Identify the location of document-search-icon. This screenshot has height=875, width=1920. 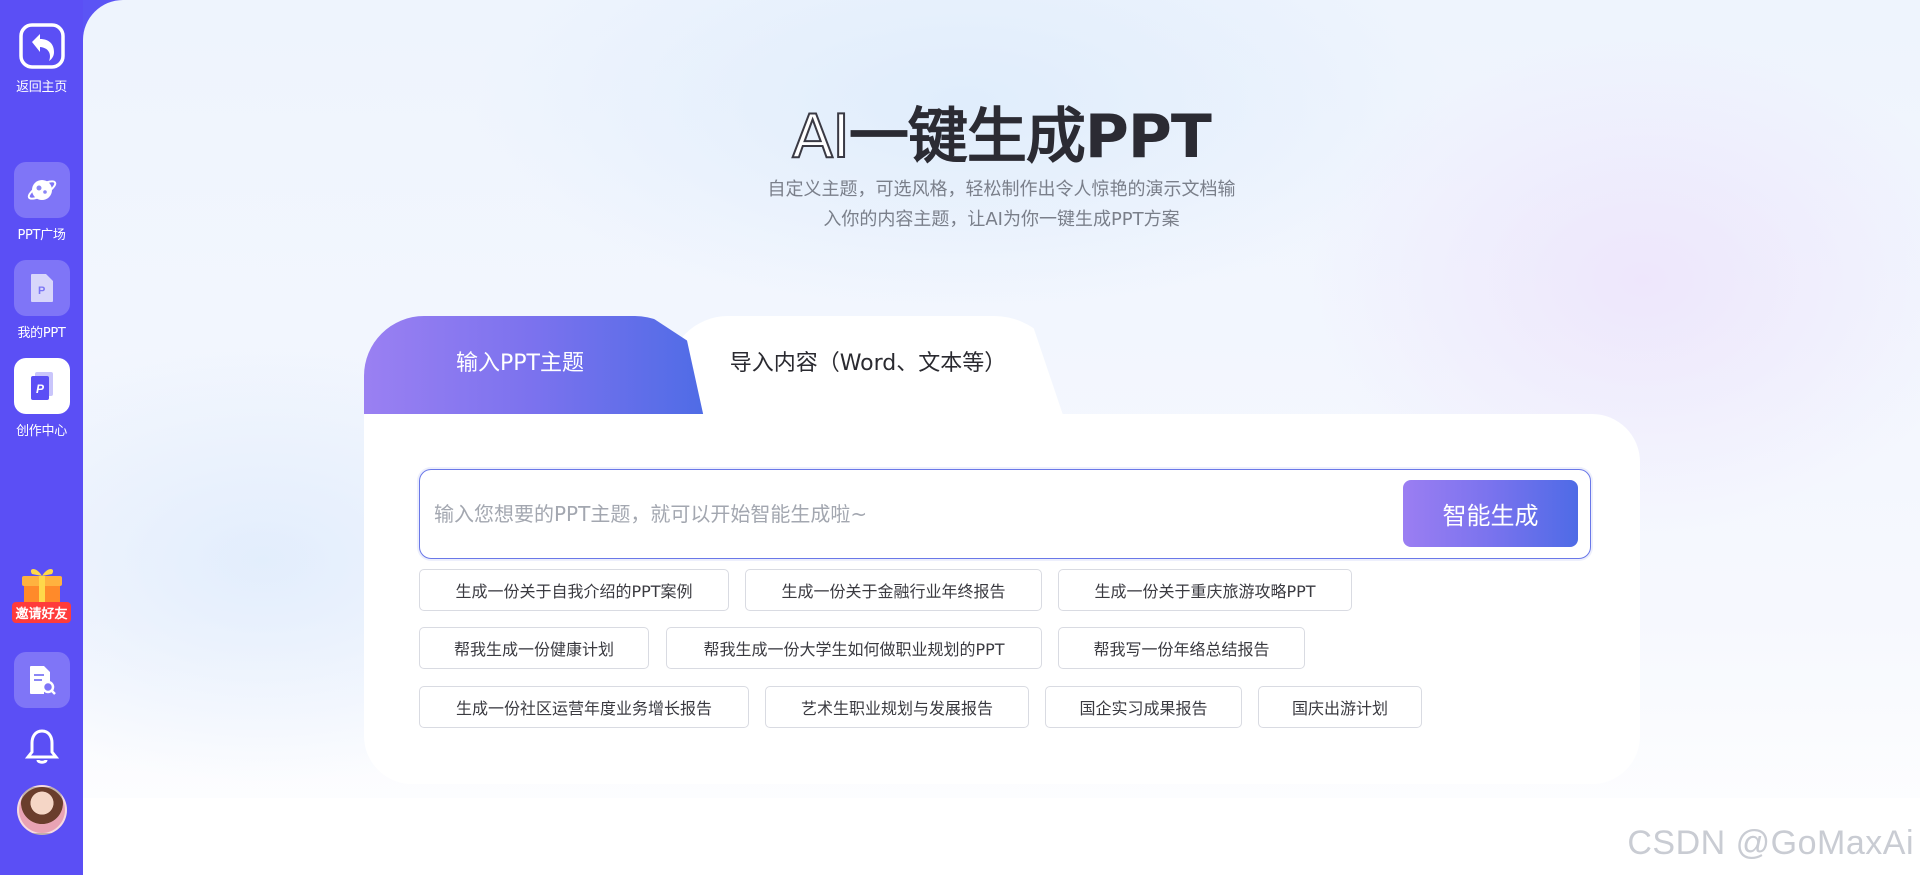
(42, 680).